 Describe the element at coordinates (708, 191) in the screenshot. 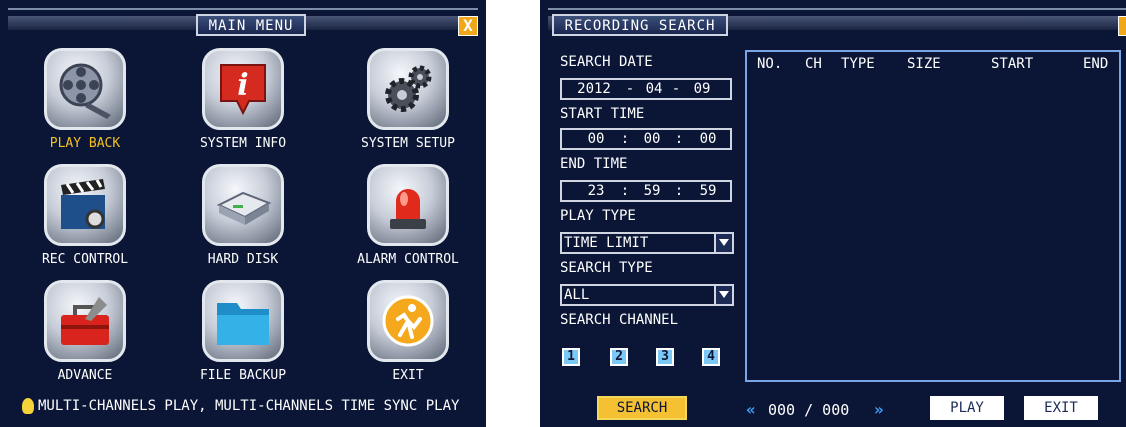

I see `seconds: 59` at that location.